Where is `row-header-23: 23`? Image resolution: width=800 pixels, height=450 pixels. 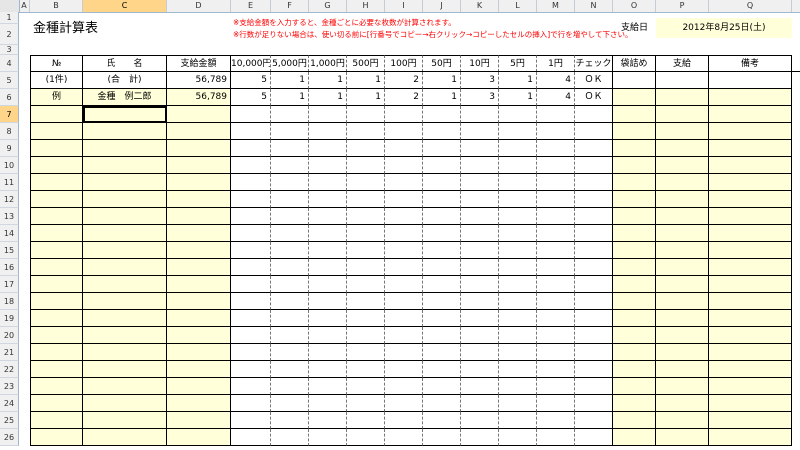
row-header-23: 23 is located at coordinates (9, 386).